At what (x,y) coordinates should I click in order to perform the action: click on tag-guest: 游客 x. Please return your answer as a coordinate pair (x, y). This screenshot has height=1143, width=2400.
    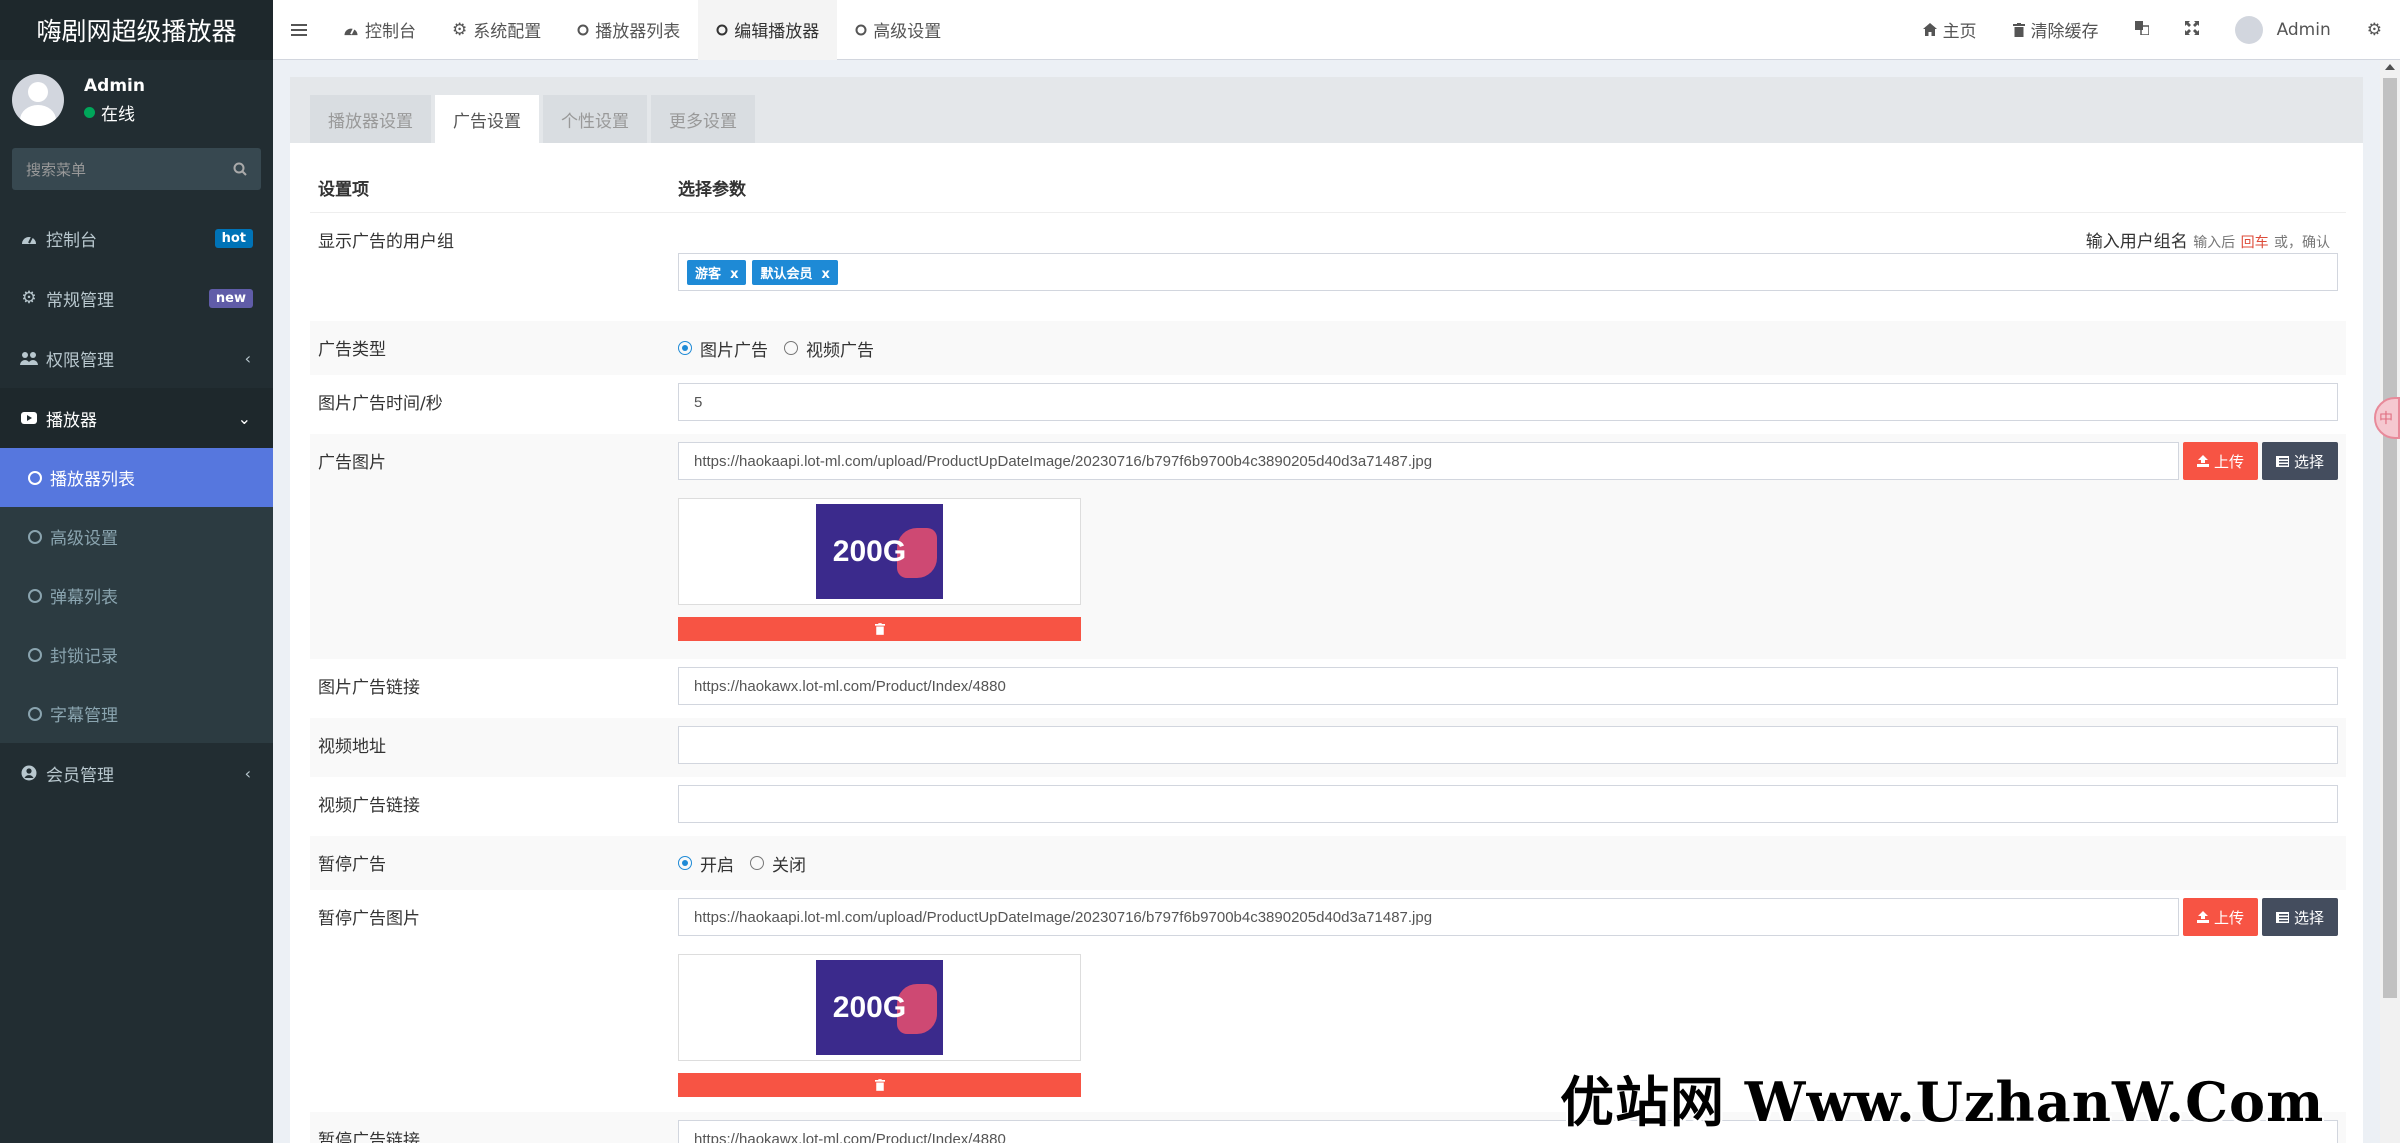
    Looking at the image, I should click on (717, 272).